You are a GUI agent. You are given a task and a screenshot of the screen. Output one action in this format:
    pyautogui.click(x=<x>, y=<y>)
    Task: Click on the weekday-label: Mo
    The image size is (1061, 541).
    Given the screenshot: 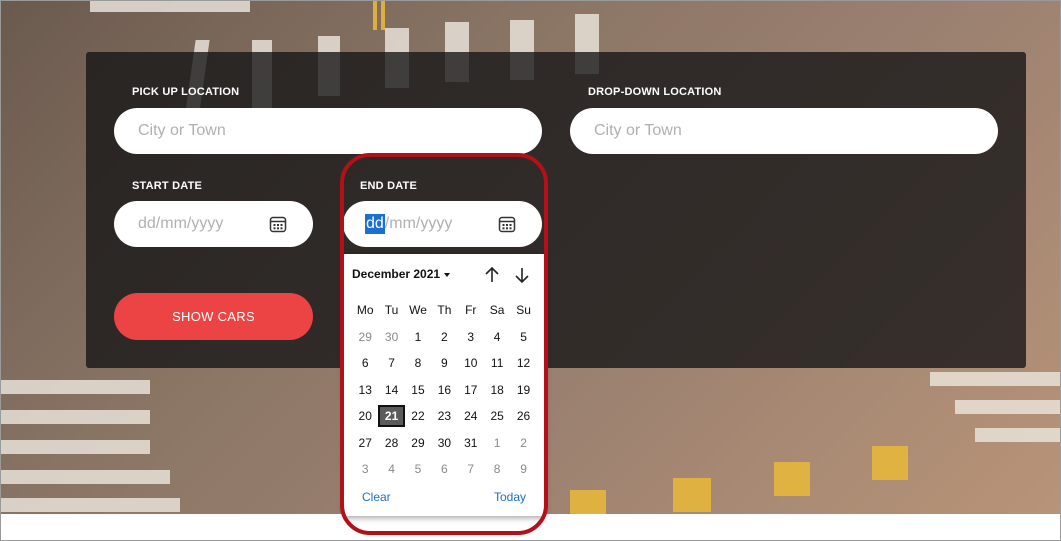 What is the action you would take?
    pyautogui.click(x=365, y=310)
    